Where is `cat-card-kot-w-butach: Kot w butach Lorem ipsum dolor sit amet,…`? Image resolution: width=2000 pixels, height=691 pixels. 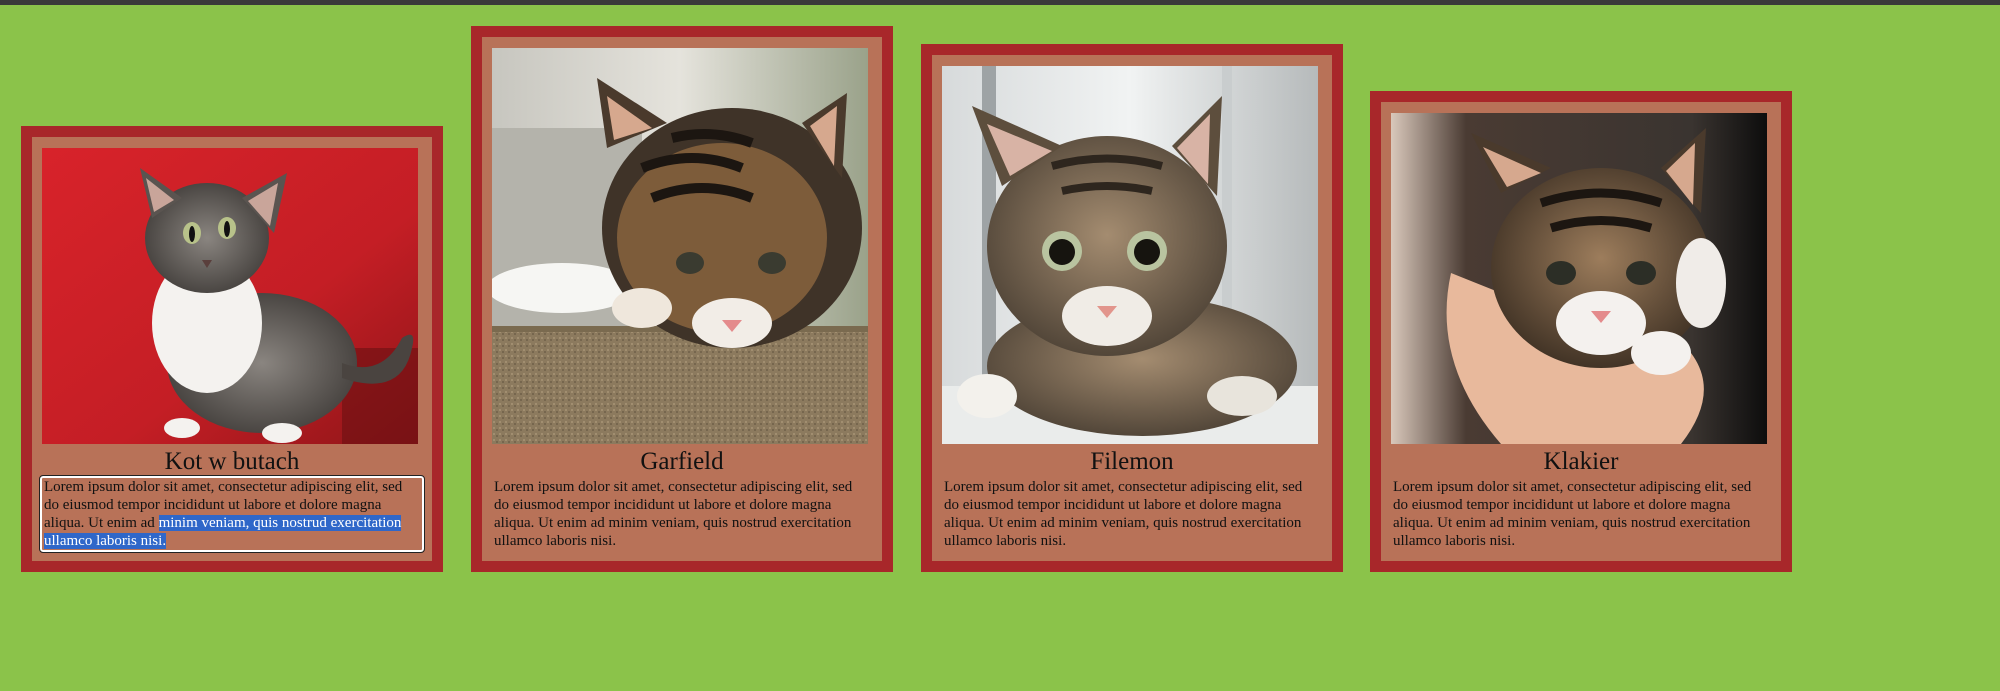 cat-card-kot-w-butach: Kot w butach Lorem ipsum dolor sit amet,… is located at coordinates (232, 349).